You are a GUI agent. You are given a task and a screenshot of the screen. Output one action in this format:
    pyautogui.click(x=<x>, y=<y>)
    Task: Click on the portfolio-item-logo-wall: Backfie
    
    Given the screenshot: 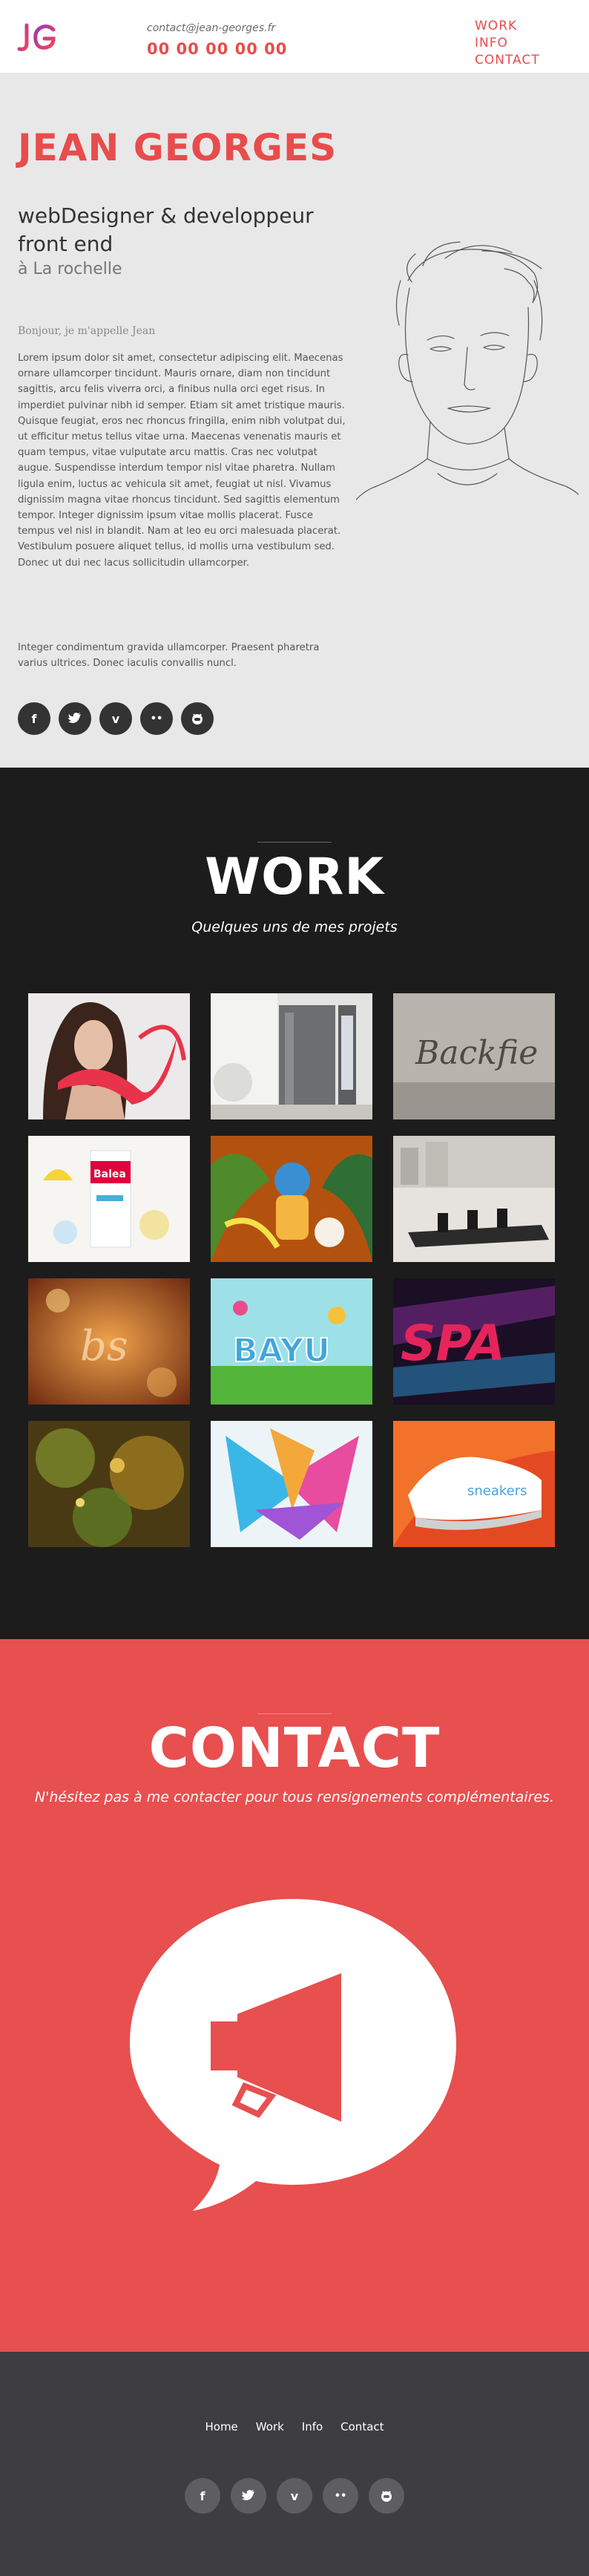 What is the action you would take?
    pyautogui.click(x=474, y=1056)
    